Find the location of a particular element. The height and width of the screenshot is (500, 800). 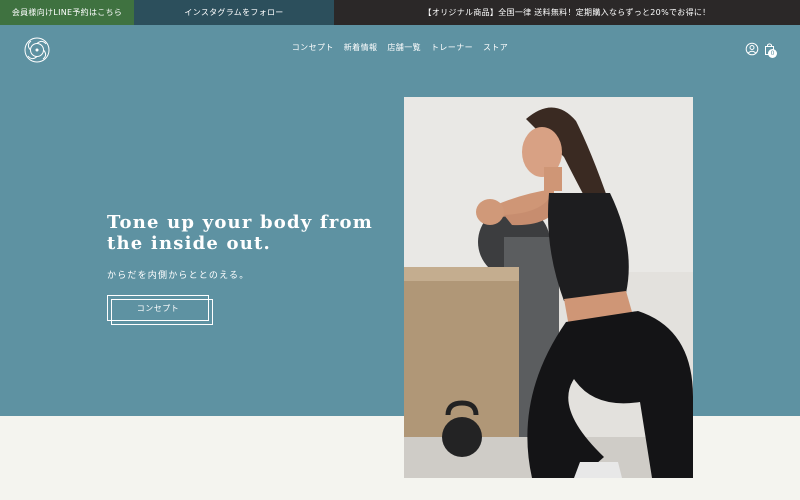

nav-item-concept: コンセプト is located at coordinates (313, 47).